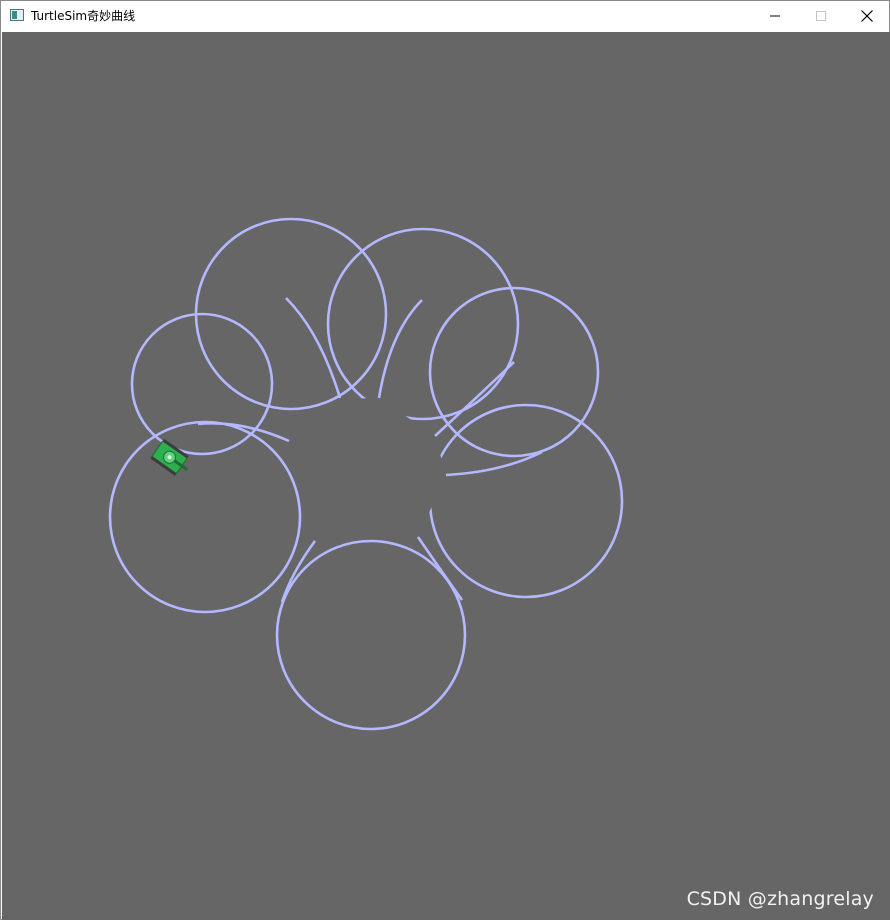  I want to click on window-app-icon, so click(17, 15).